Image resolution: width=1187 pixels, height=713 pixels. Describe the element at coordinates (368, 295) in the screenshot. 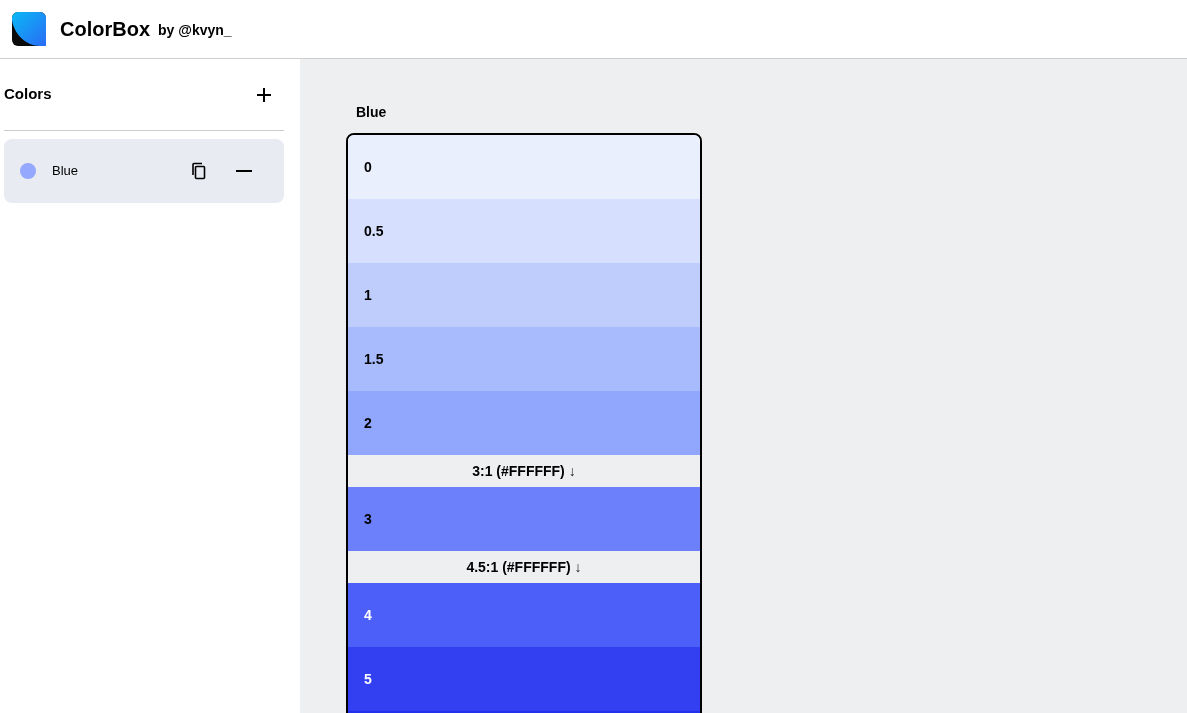

I see `swatch-label: 1` at that location.